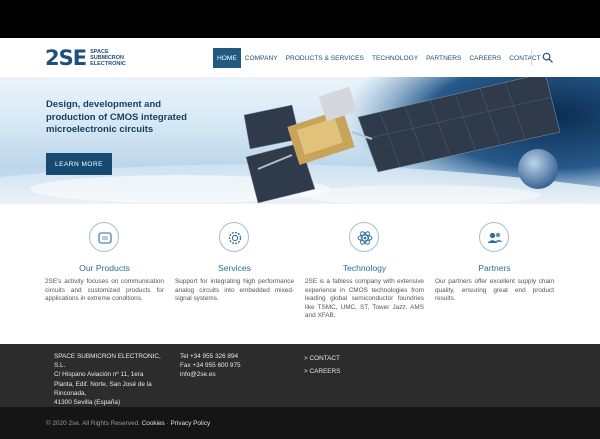 The height and width of the screenshot is (439, 600). I want to click on logo: 2SE SPACE SUBMICRON ELECTRONIC, so click(85, 58).